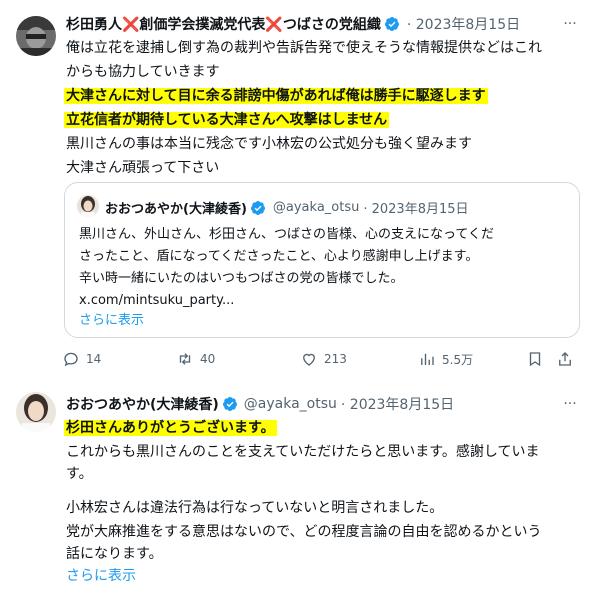 The width and height of the screenshot is (598, 598). Describe the element at coordinates (427, 359) in the screenshot. I see `views-chart-icon` at that location.